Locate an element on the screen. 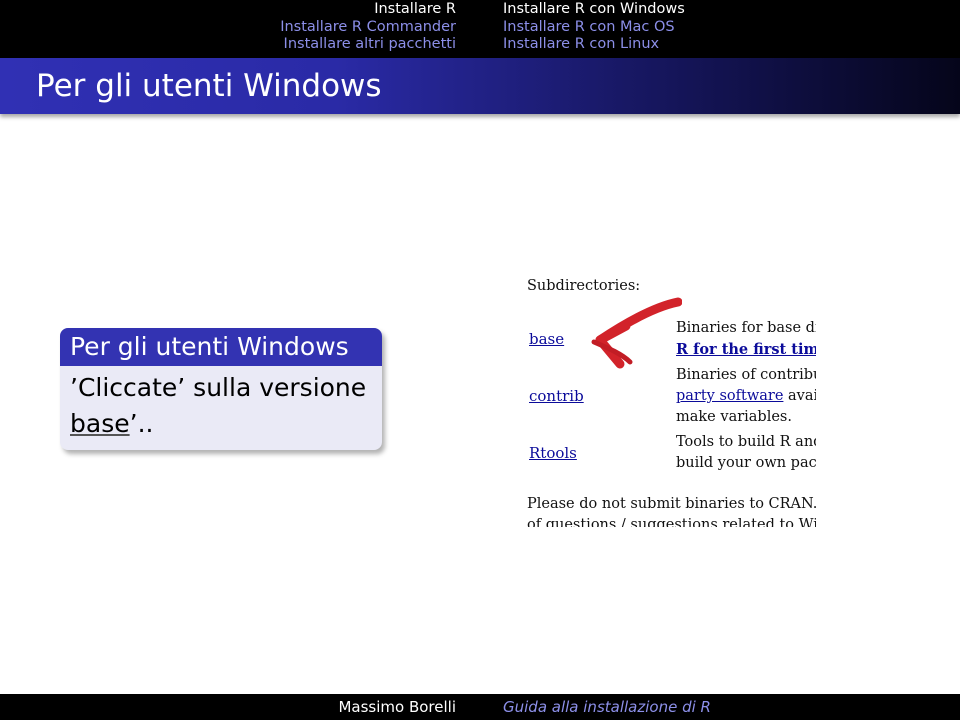 The width and height of the screenshot is (960, 720). nav-section-installare-r-commander: Installare R Commander is located at coordinates (368, 28).